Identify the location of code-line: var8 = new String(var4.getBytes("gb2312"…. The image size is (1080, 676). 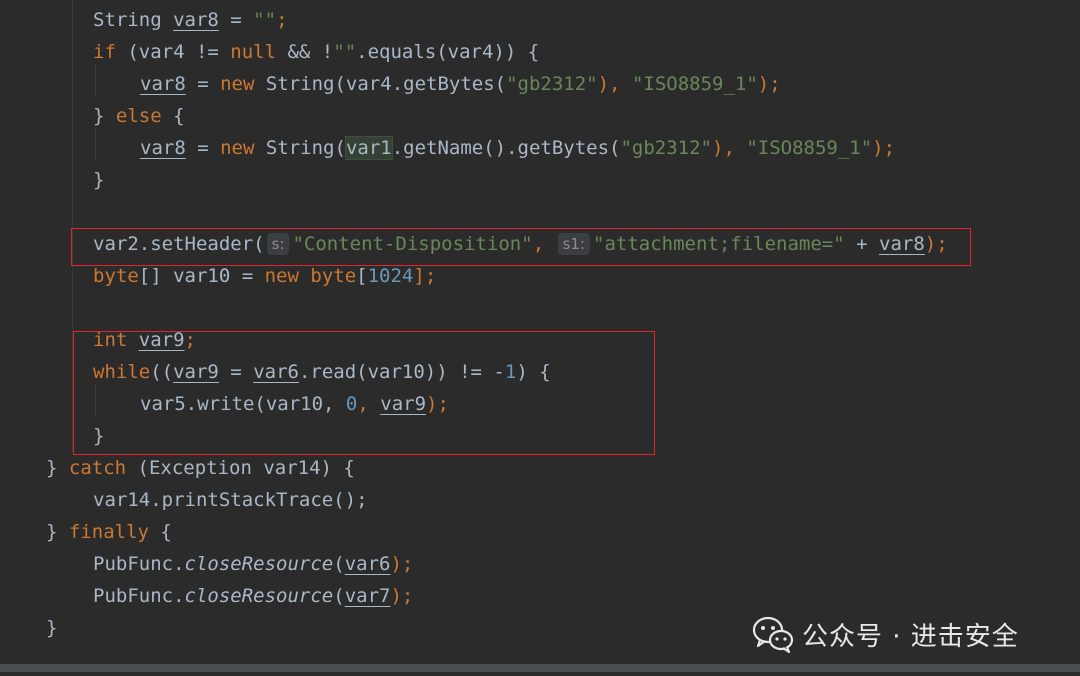
(460, 84).